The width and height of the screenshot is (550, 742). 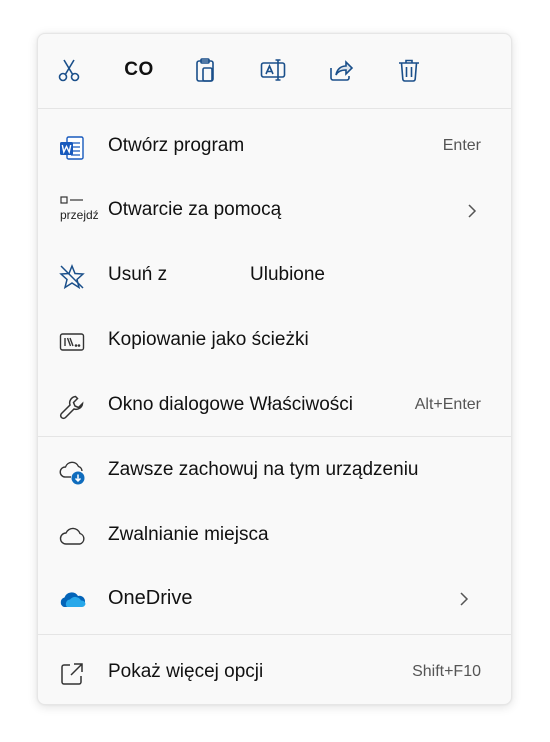 I want to click on menu-item-label: Otwórz program, so click(x=176, y=145).